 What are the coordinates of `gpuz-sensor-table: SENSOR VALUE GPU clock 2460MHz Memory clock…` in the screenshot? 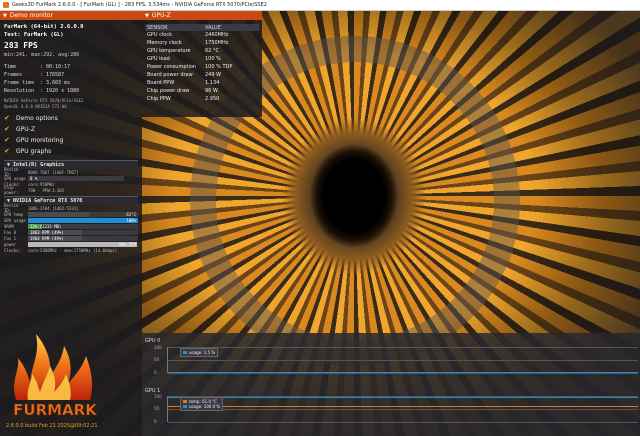 It's located at (202, 63).